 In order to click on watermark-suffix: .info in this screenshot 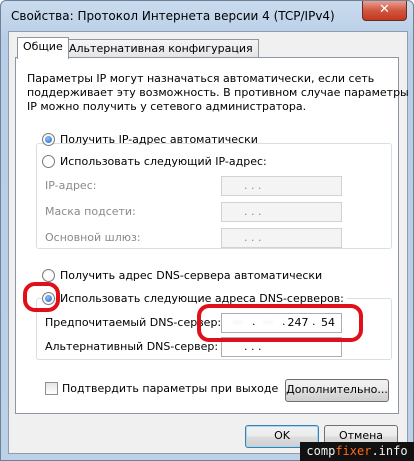, I will do `click(389, 451)`.